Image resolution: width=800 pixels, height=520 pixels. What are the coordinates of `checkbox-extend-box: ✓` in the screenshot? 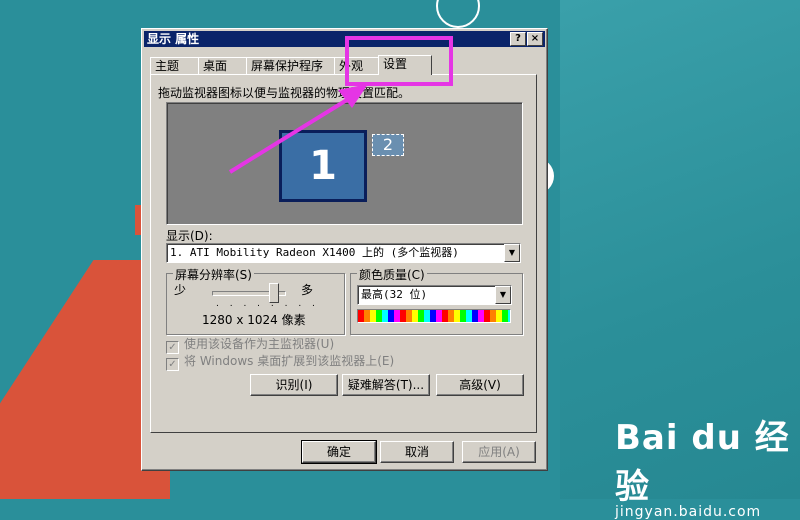 It's located at (172, 364).